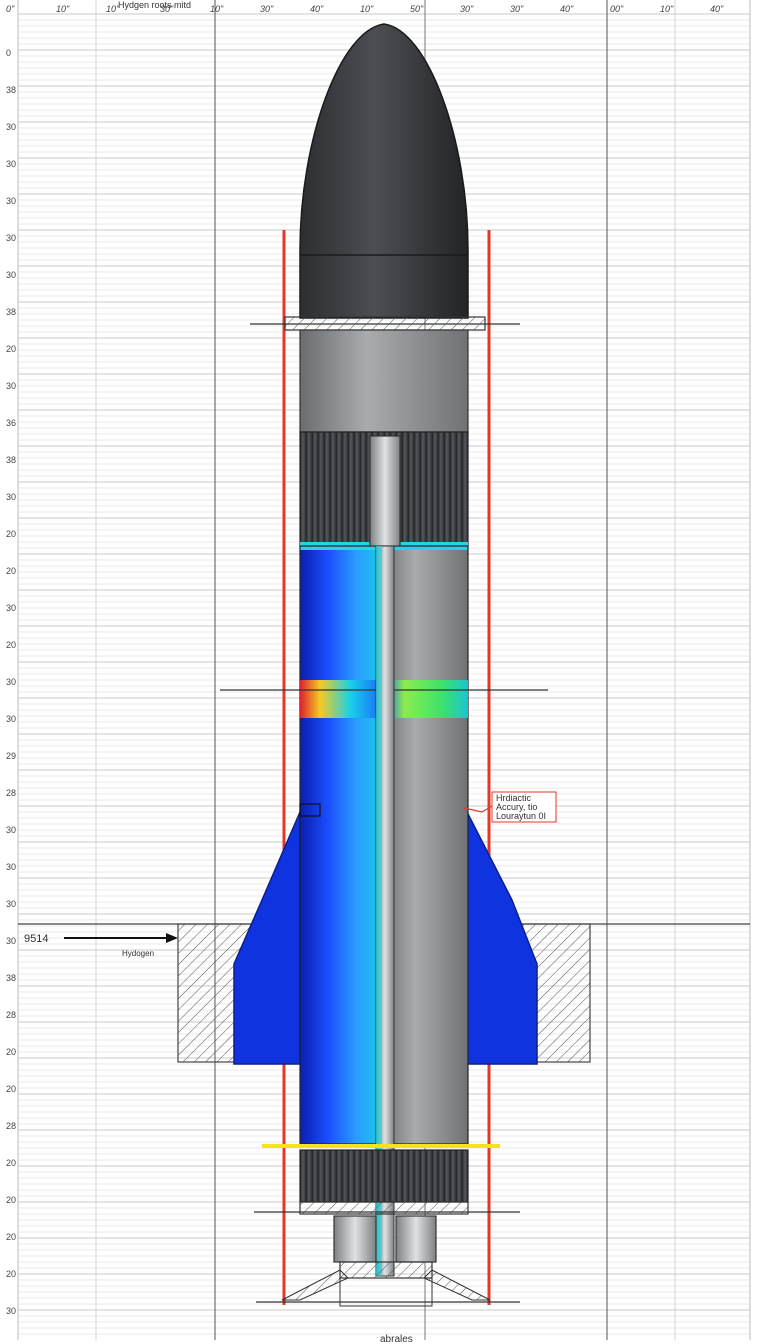  What do you see at coordinates (384, 381) in the screenshot?
I see `upper-body-section` at bounding box center [384, 381].